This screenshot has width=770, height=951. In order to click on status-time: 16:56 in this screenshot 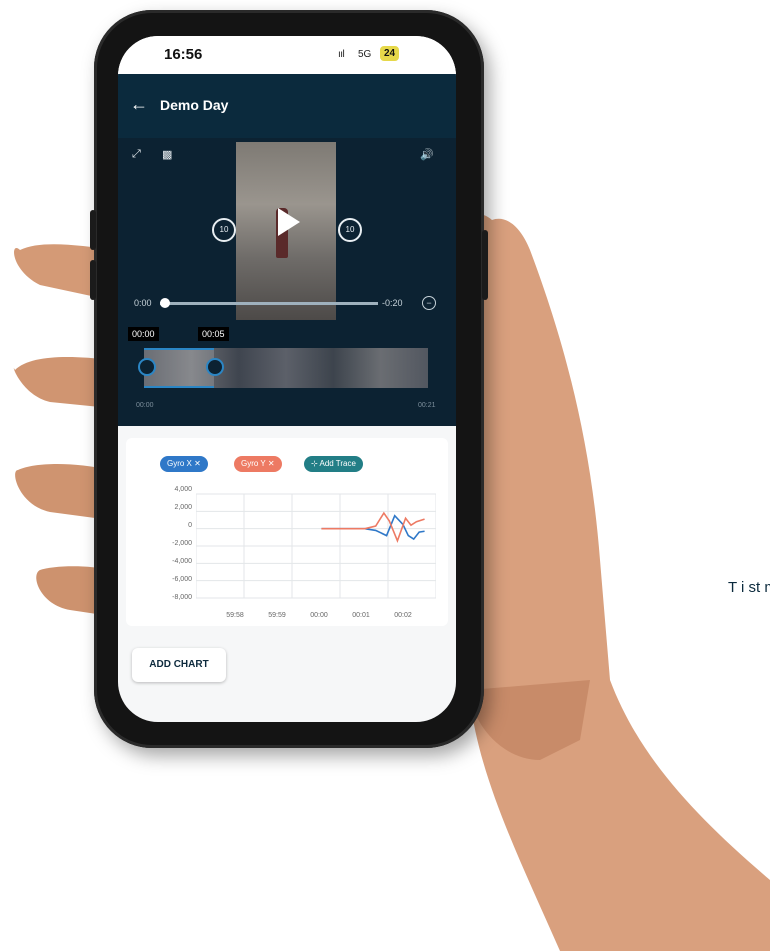, I will do `click(183, 54)`.